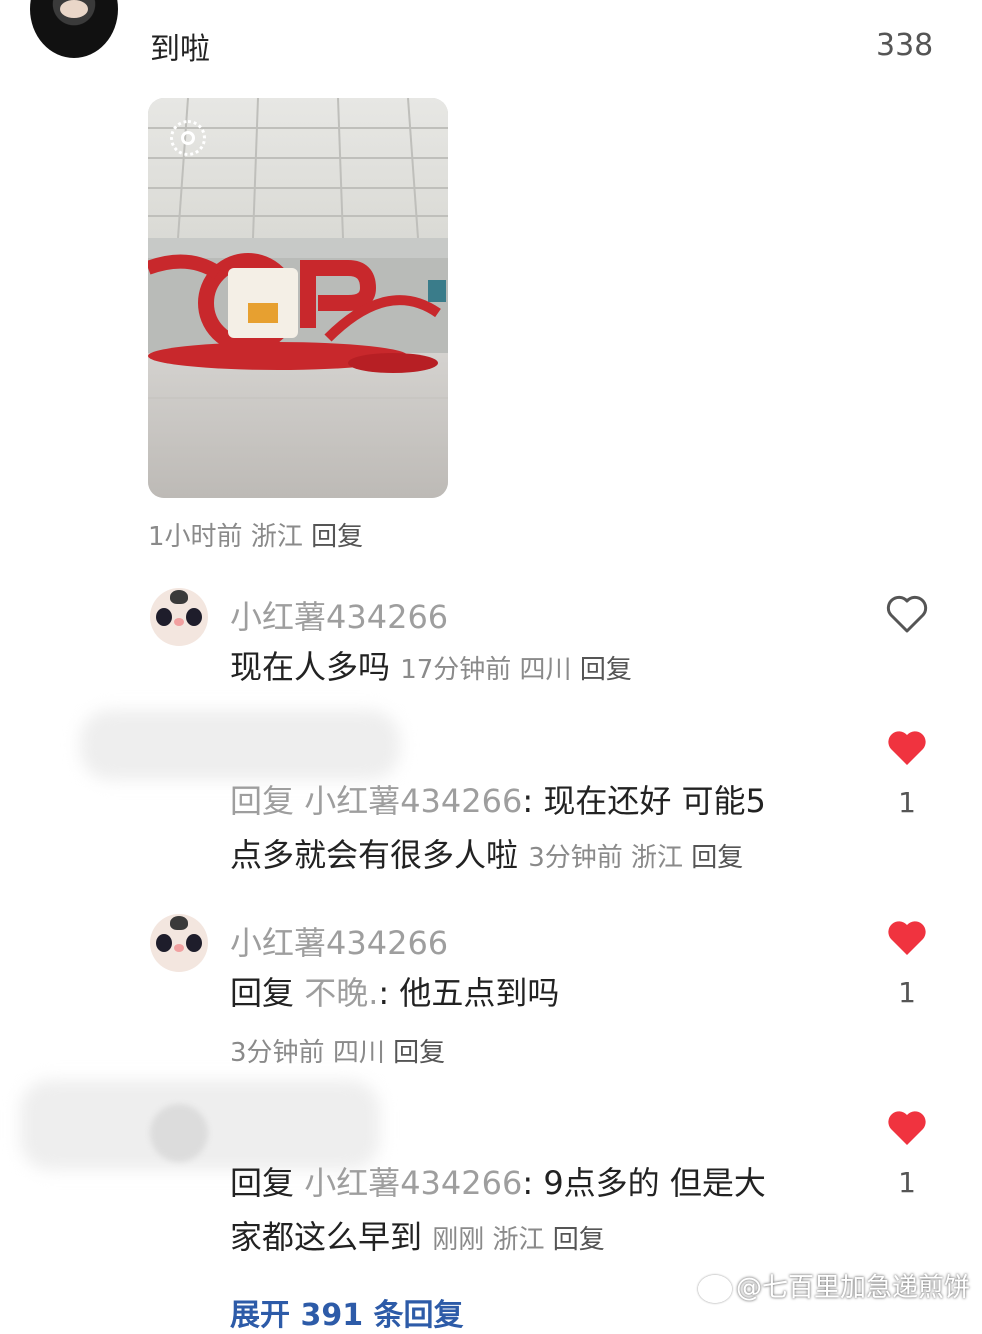  I want to click on expand-replies-link: 展开 391 条回复, so click(347, 1312).